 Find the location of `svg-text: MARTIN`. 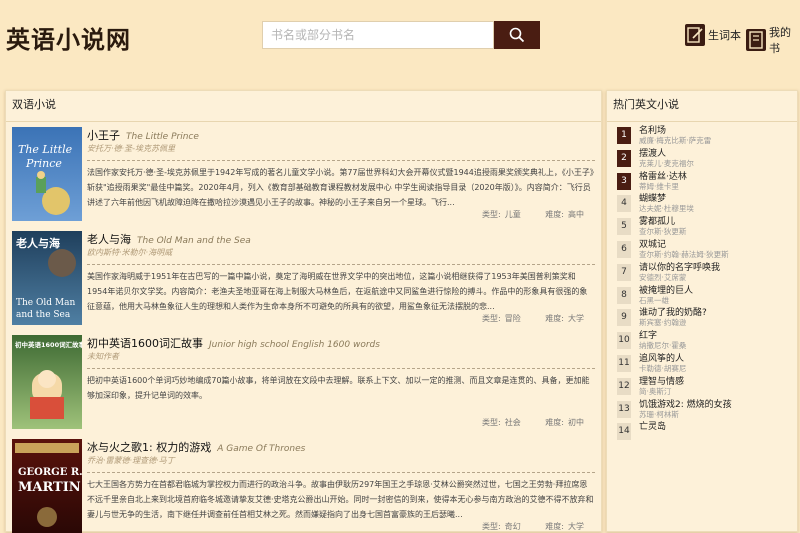

svg-text: MARTIN is located at coordinates (49, 487).